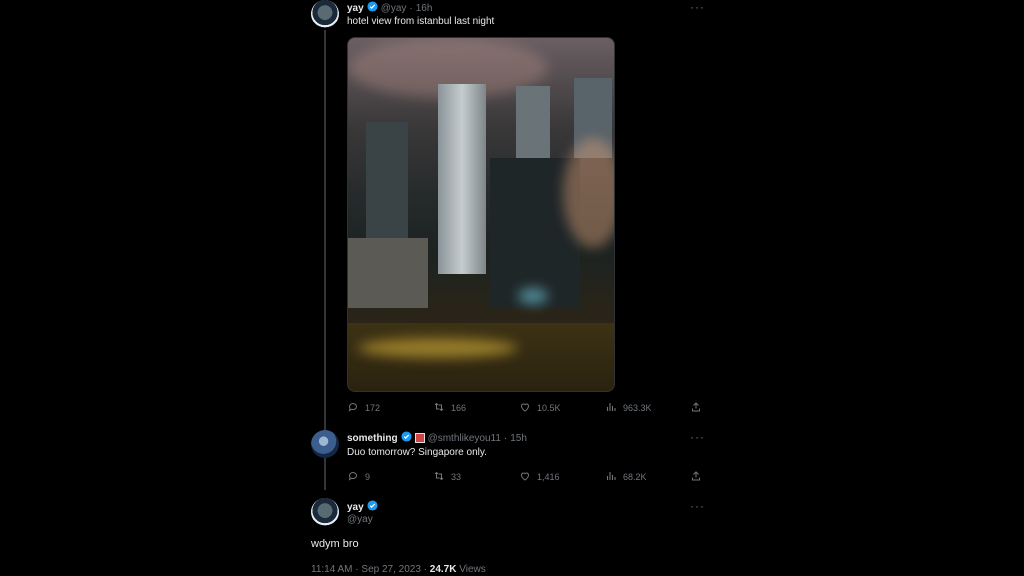 Image resolution: width=1024 pixels, height=576 pixels. I want to click on views-count: 68.2K, so click(635, 477).